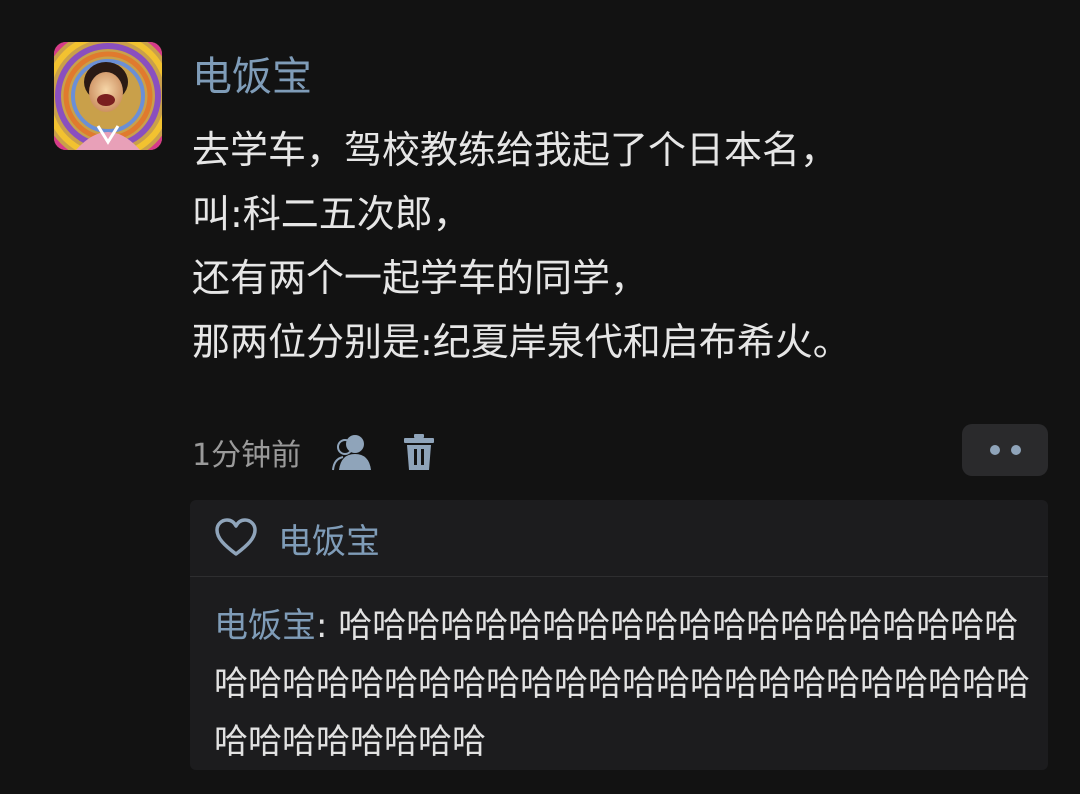 Image resolution: width=1080 pixels, height=794 pixels. I want to click on avatar-image, so click(108, 96).